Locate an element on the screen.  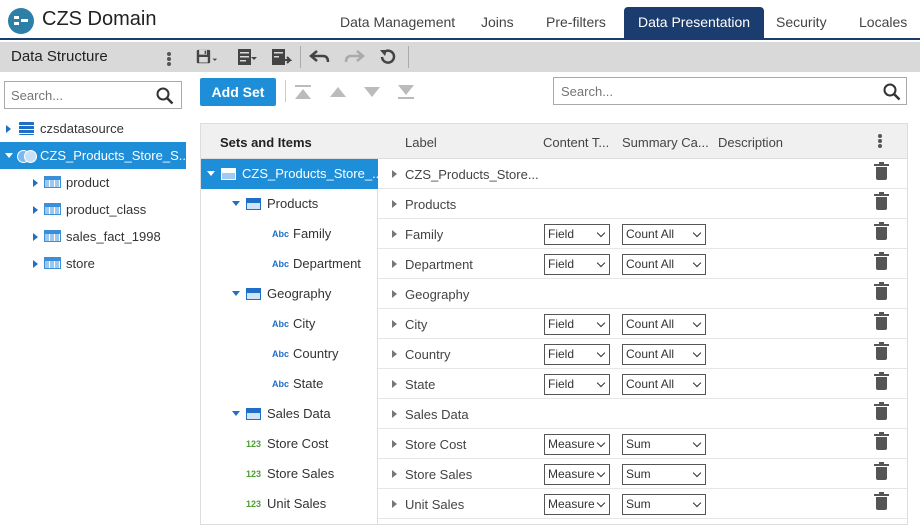
move-down-button is located at coordinates (373, 92).